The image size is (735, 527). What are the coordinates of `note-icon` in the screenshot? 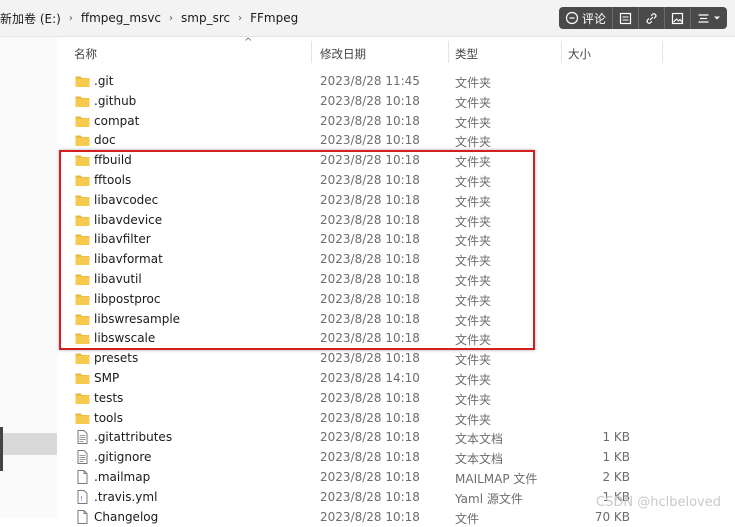 It's located at (625, 18).